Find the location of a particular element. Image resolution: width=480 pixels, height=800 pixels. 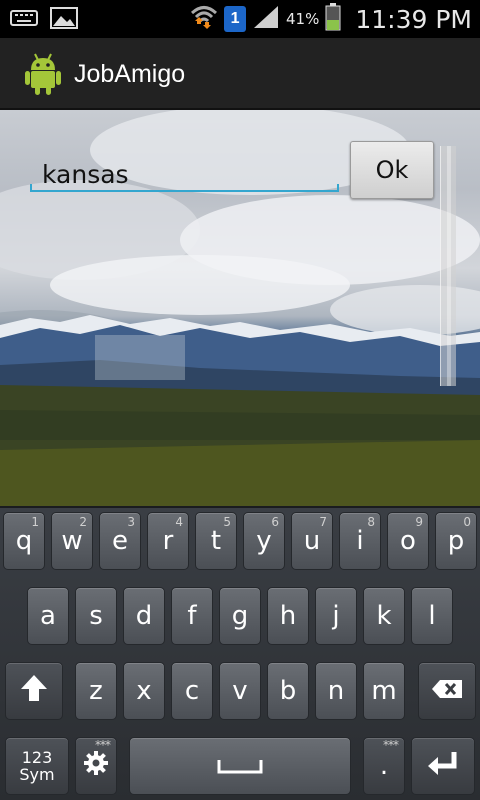

period-key: *** . is located at coordinates (384, 766).